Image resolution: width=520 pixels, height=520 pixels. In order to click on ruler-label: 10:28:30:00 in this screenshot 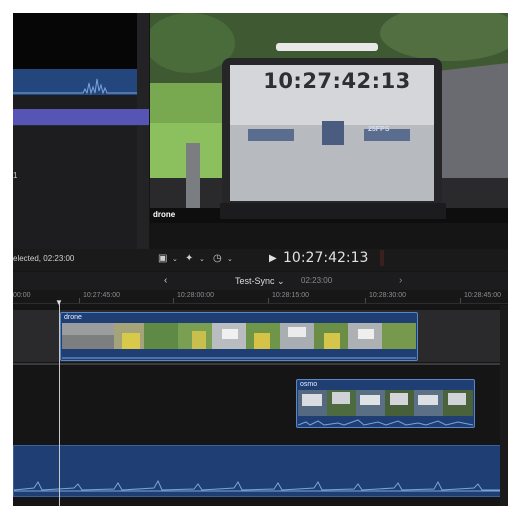, I will do `click(387, 295)`.